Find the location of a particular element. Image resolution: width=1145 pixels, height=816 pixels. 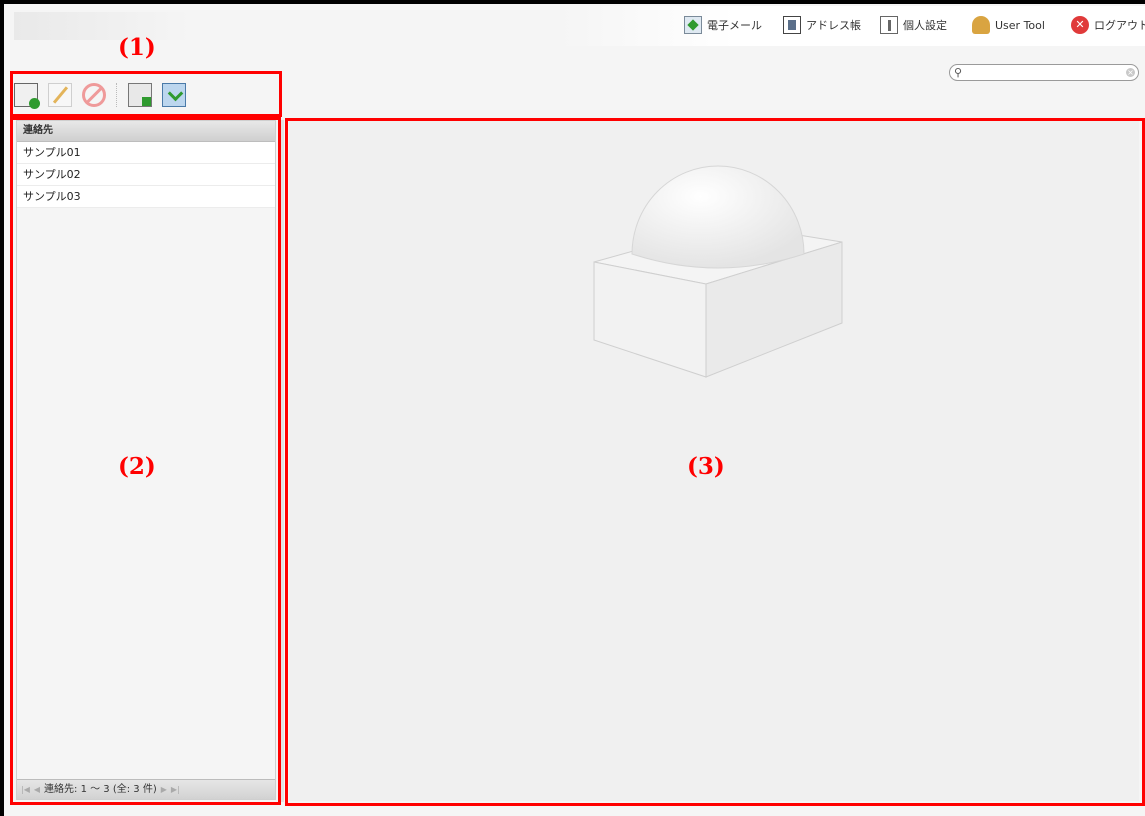

address-book-icon is located at coordinates (792, 25).